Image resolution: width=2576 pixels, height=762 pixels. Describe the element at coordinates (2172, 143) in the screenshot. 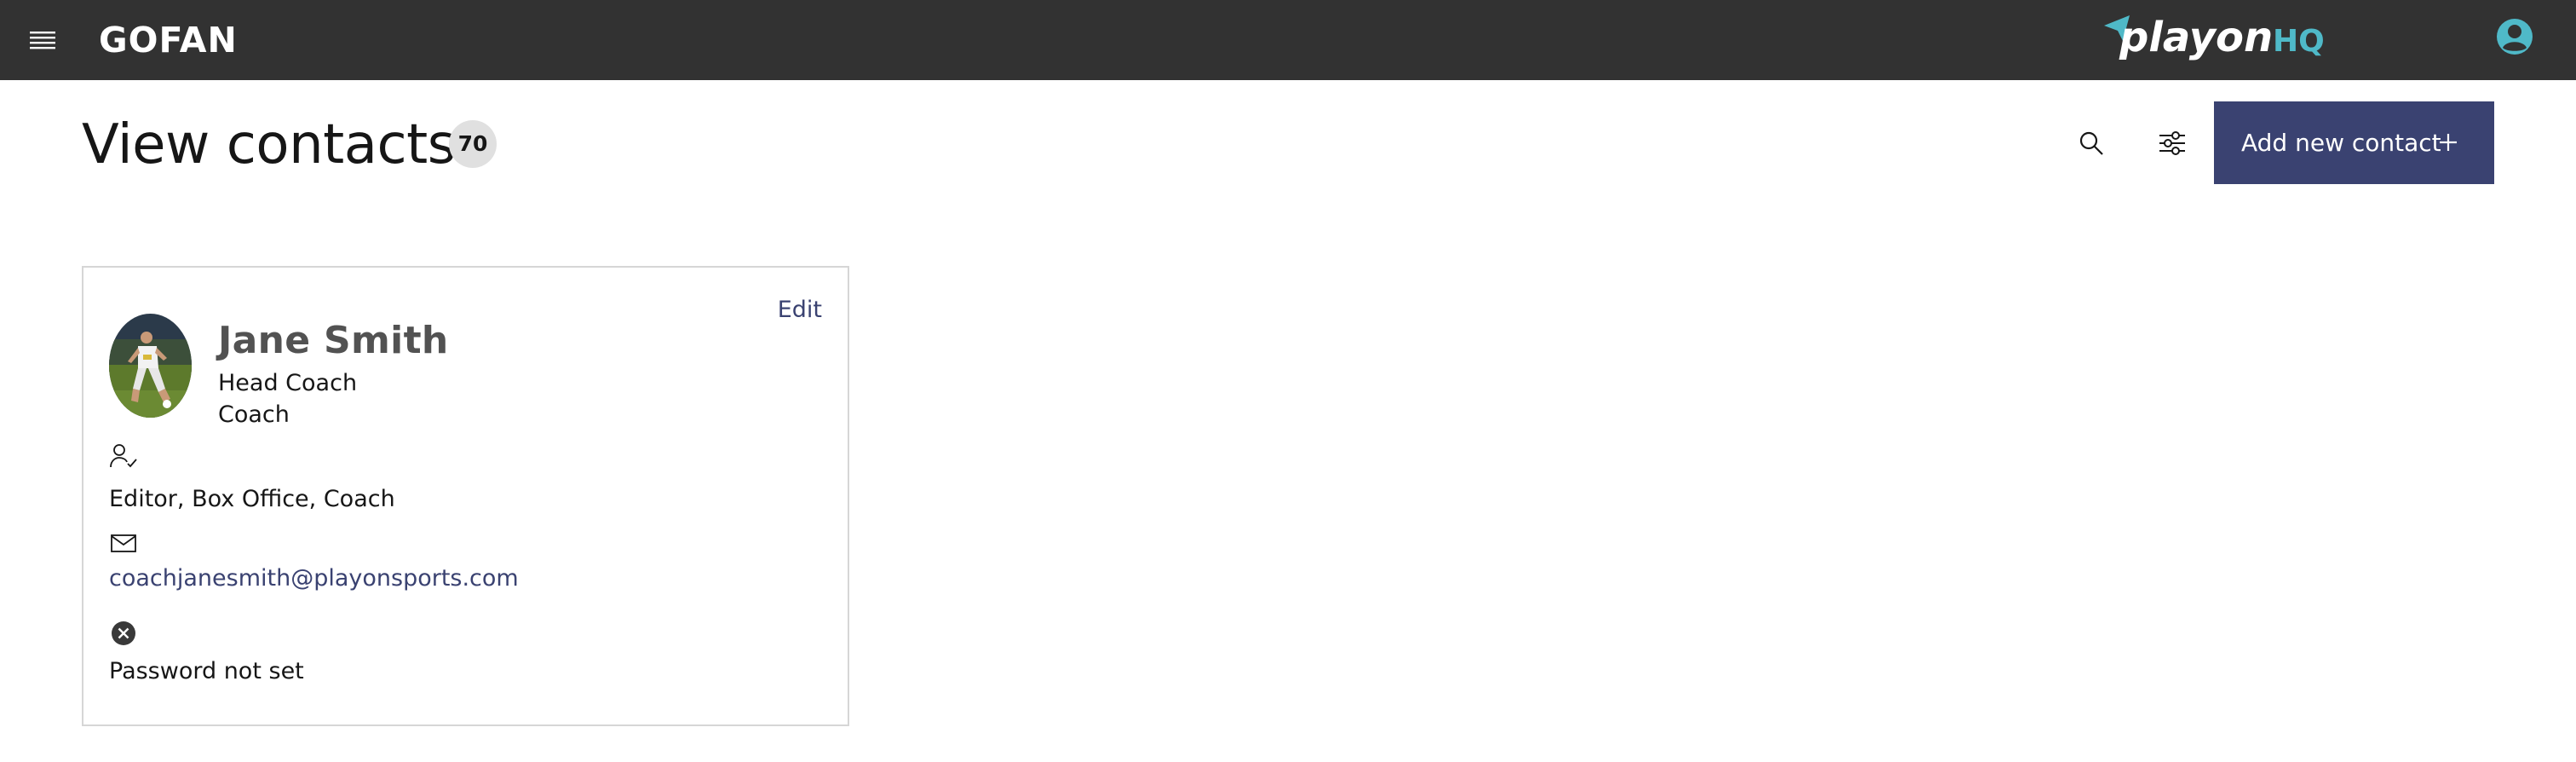

I see `filter-sliders-icon` at that location.